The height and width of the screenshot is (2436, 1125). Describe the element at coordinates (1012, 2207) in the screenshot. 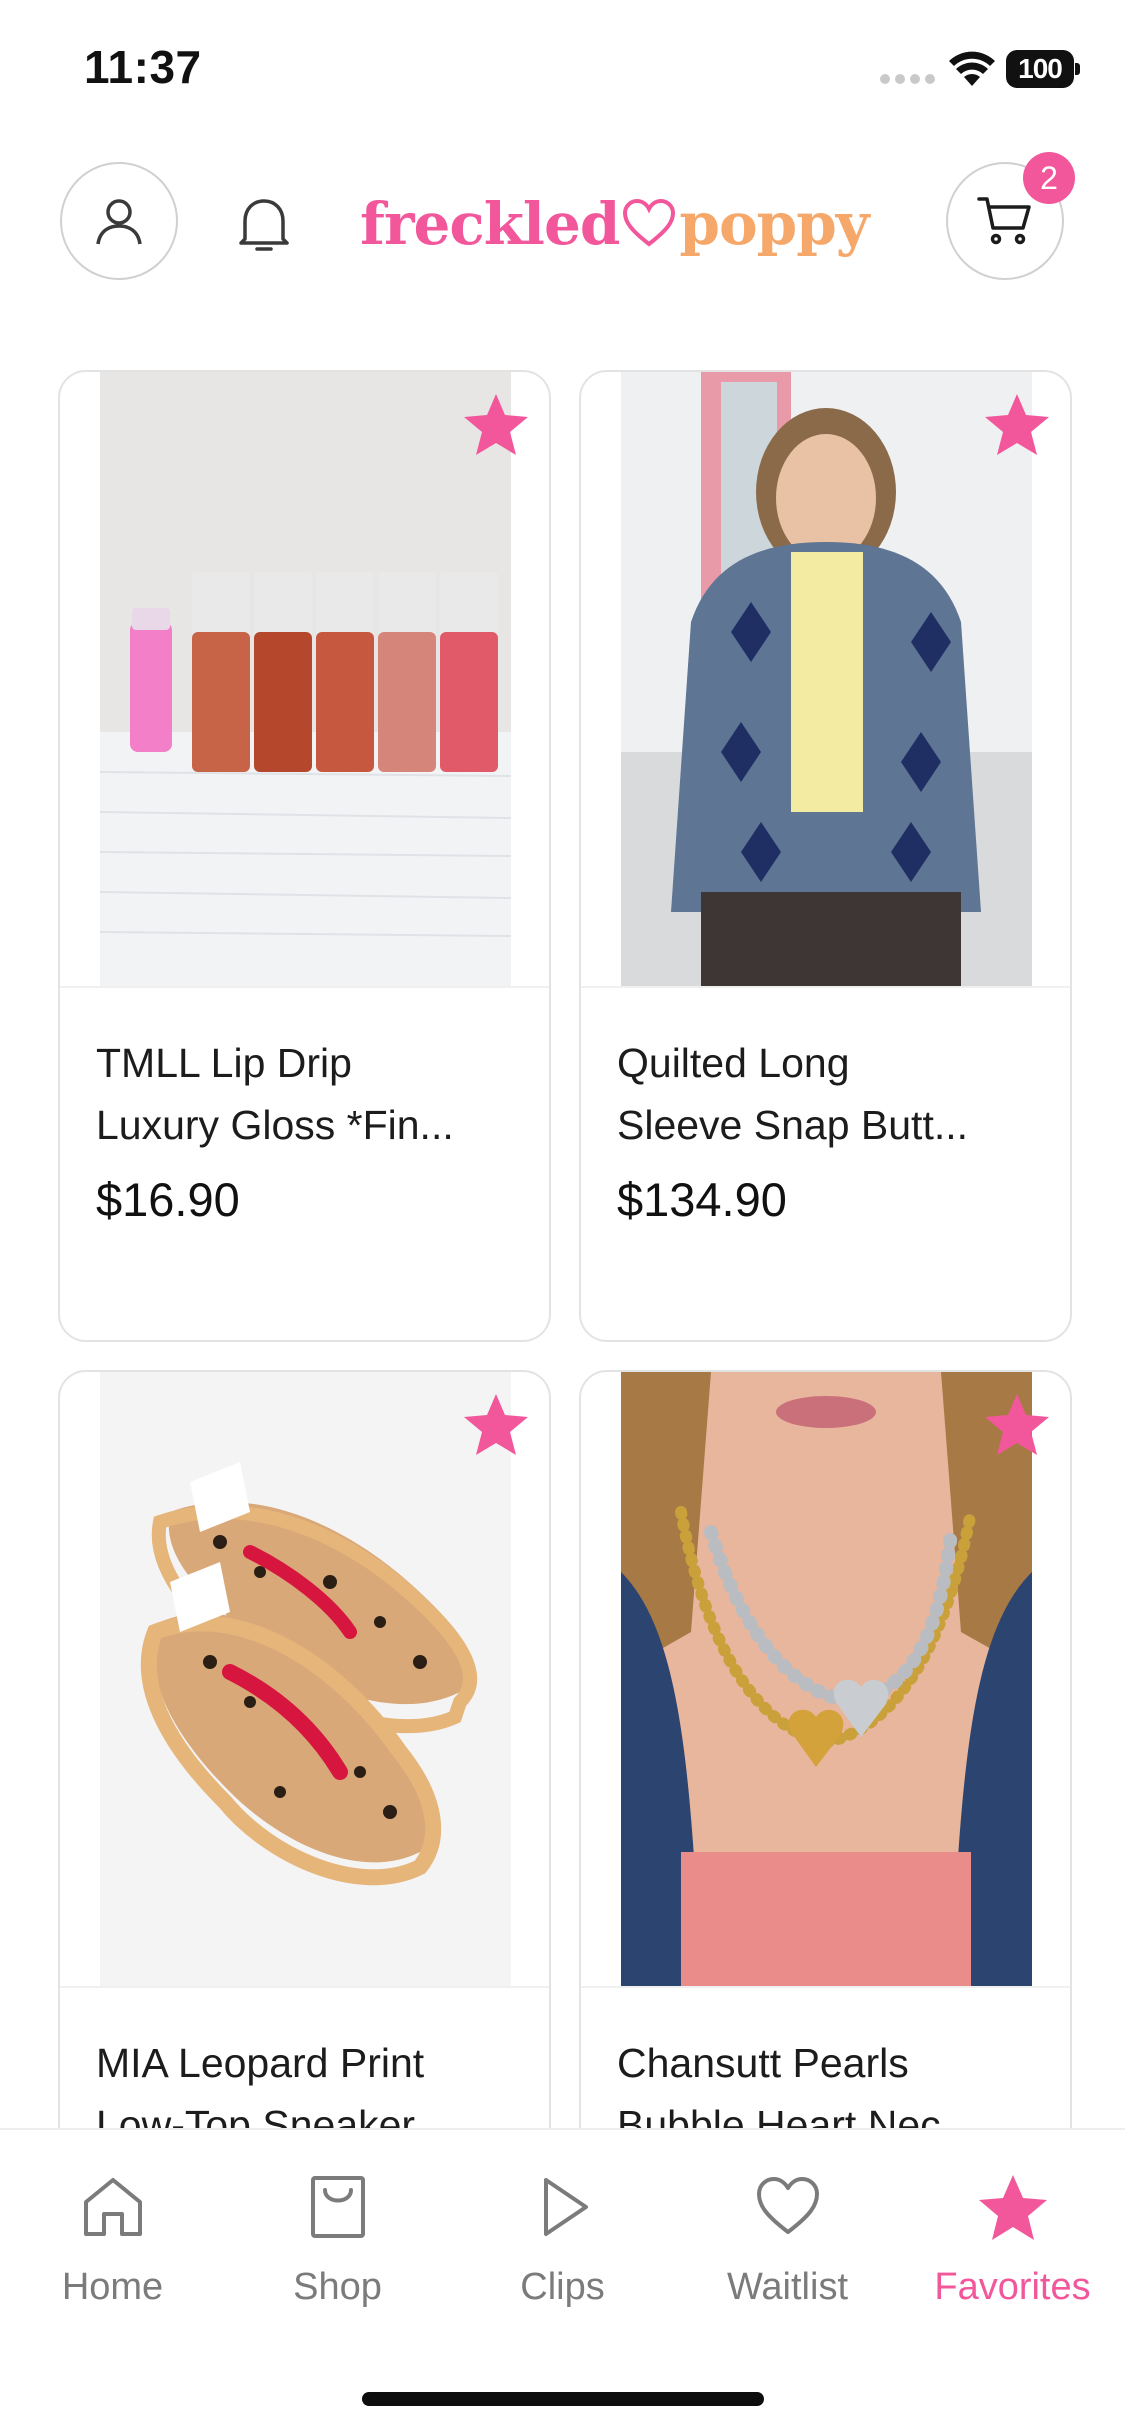

I see `star-icon` at that location.